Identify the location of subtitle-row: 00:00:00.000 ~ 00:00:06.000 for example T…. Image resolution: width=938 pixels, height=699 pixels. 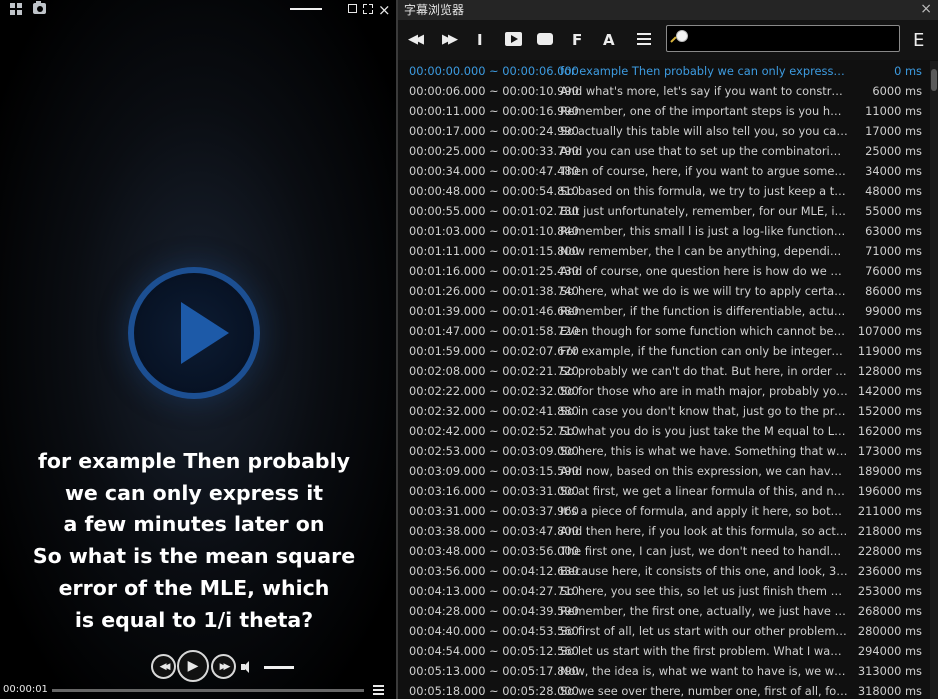
(664, 71).